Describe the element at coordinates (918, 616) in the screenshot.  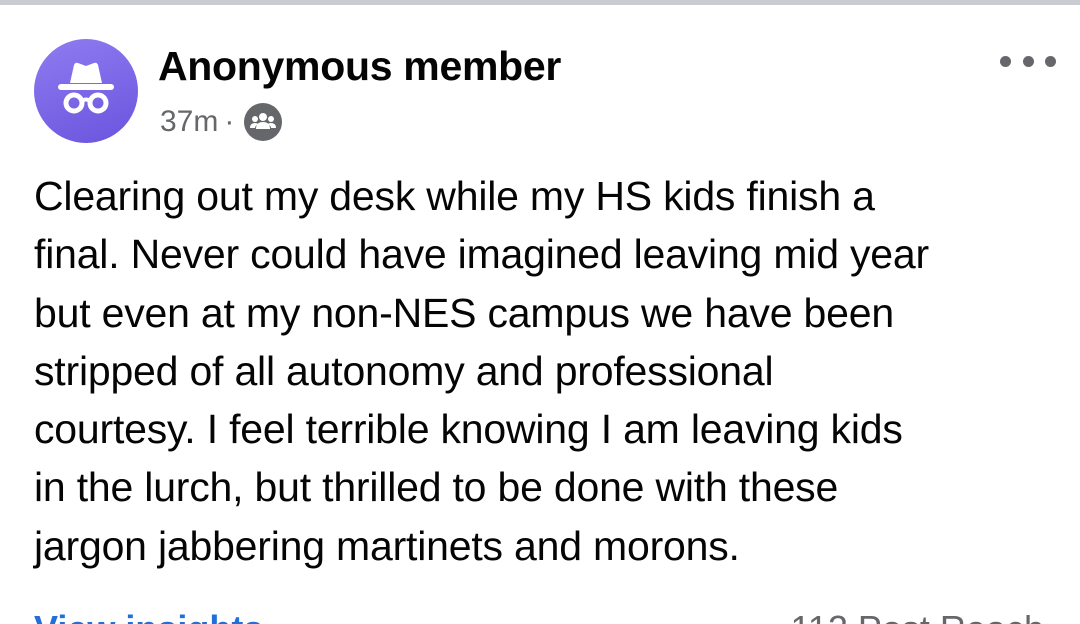
I see `post-stats: 112 Post Reach` at that location.